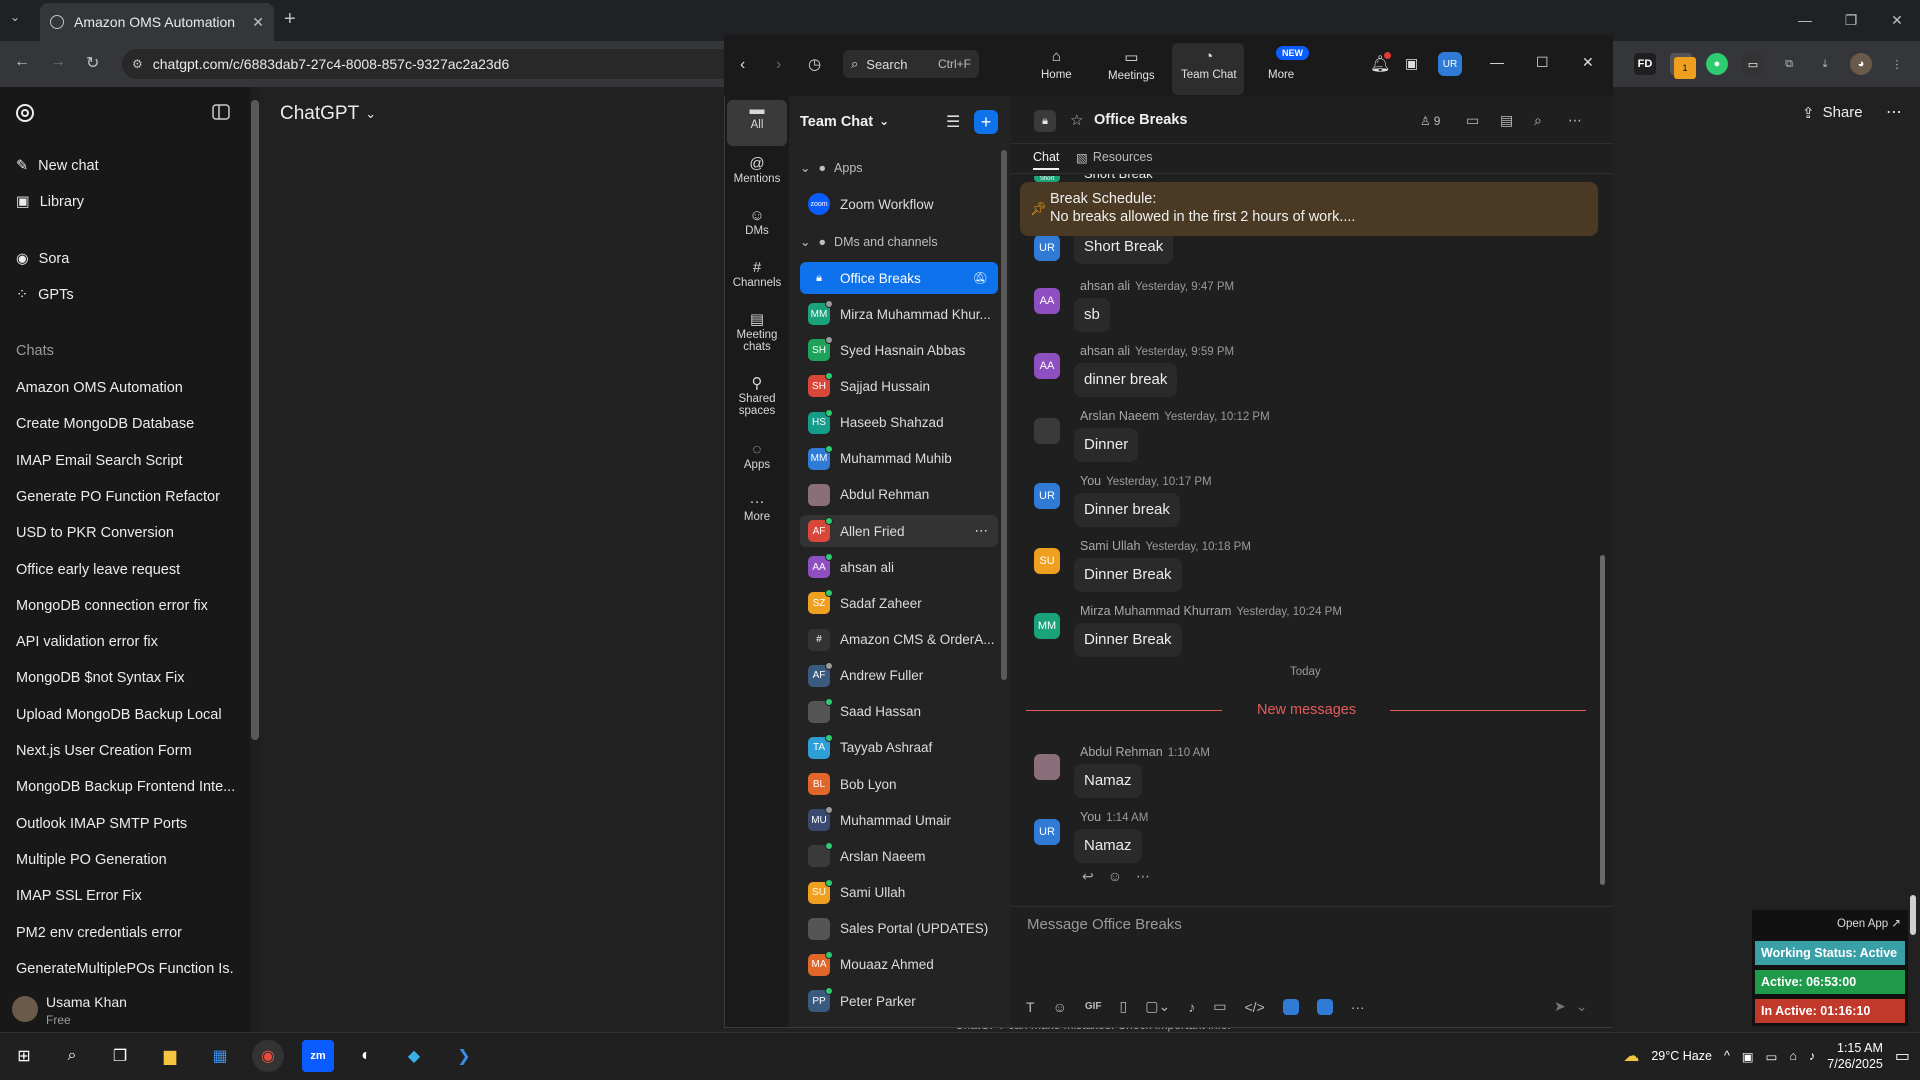 The width and height of the screenshot is (1920, 1080). Describe the element at coordinates (125, 715) in the screenshot. I see `chat-history-item: Upload MongoDB Backup Local` at that location.